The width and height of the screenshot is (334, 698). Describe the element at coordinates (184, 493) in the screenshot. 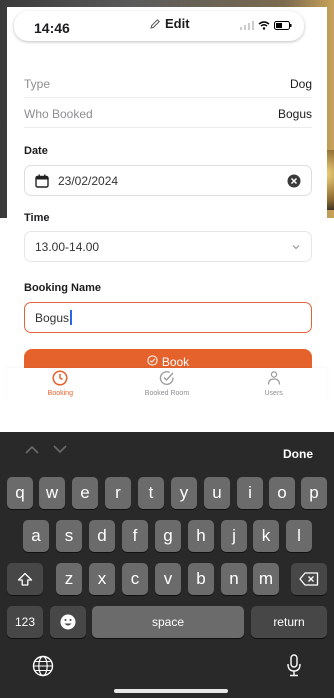

I see `key-y: y` at that location.